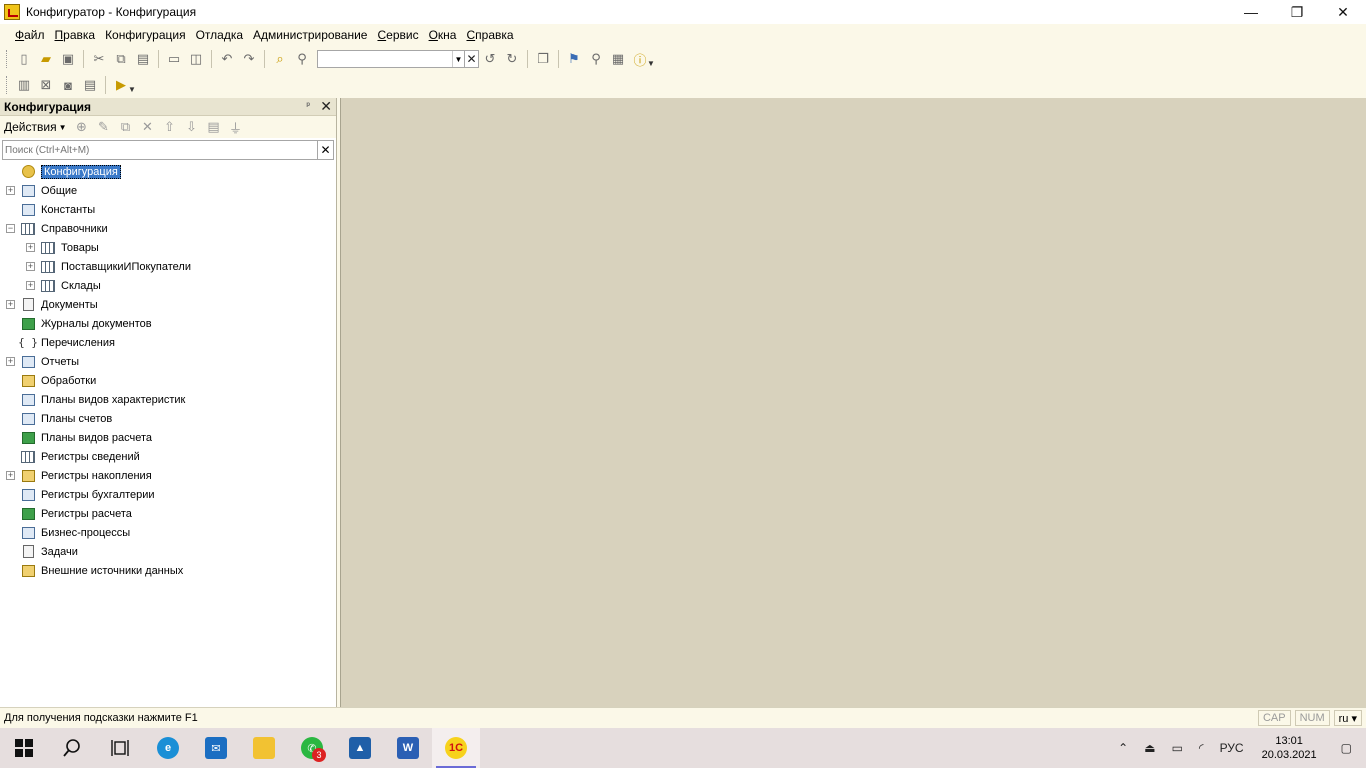 This screenshot has width=1366, height=768. What do you see at coordinates (68, 85) in the screenshot?
I see `database-icon: ◙` at bounding box center [68, 85].